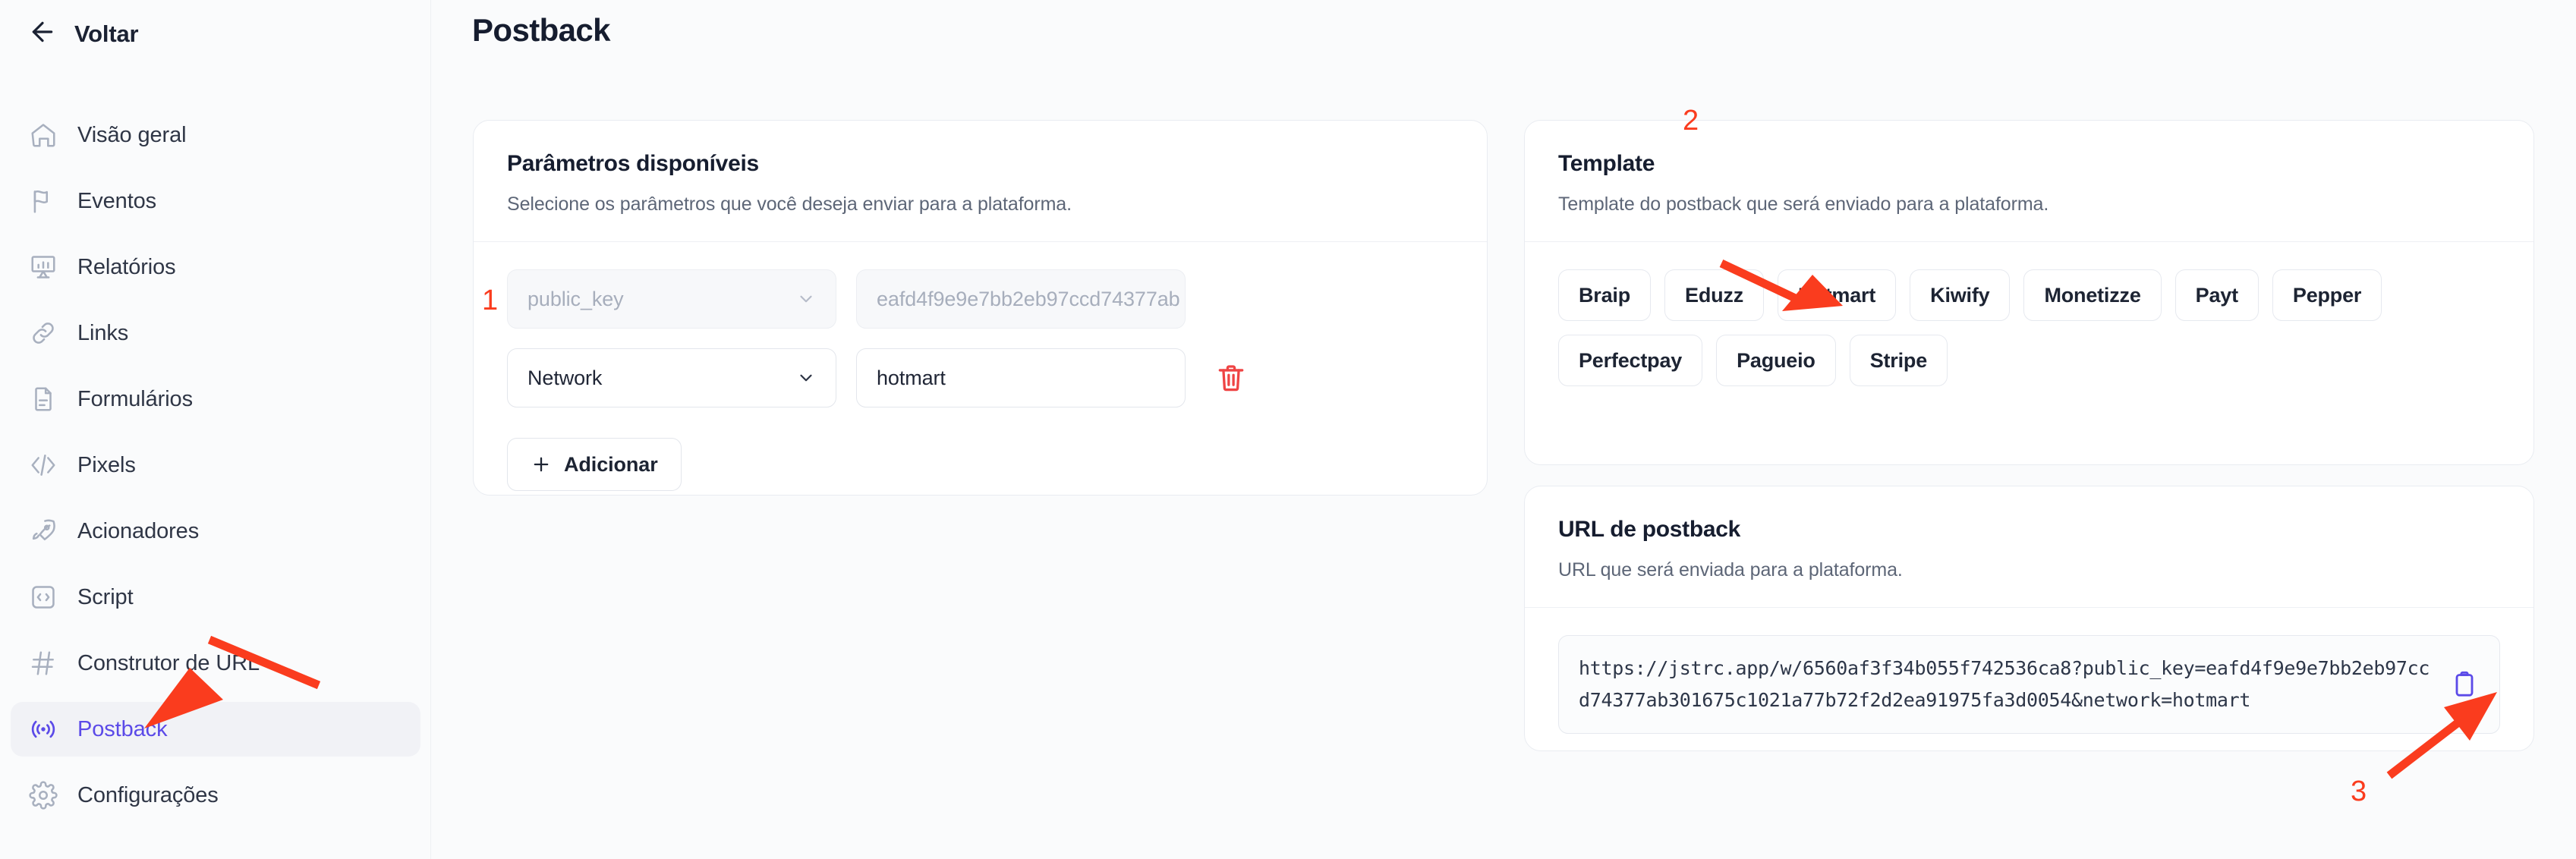 The image size is (2576, 859). What do you see at coordinates (2092, 295) in the screenshot?
I see `template-chip-monetizze: Monetizze` at bounding box center [2092, 295].